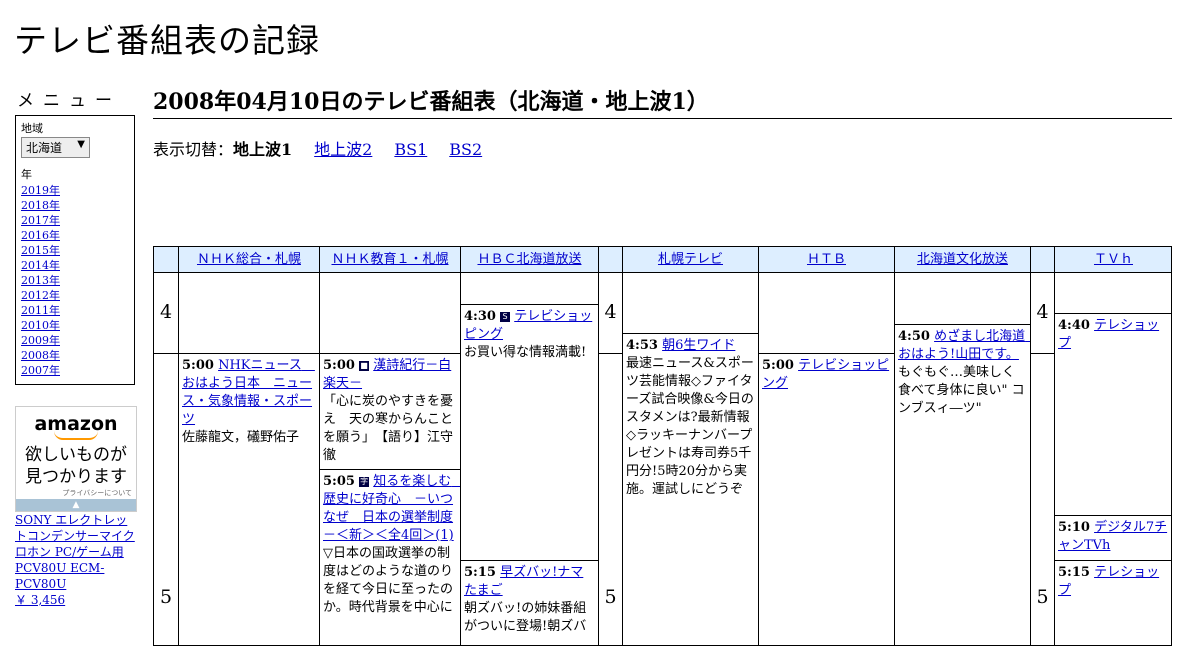 This screenshot has width=1200, height=646. I want to click on year-link: 2011年, so click(40, 310).